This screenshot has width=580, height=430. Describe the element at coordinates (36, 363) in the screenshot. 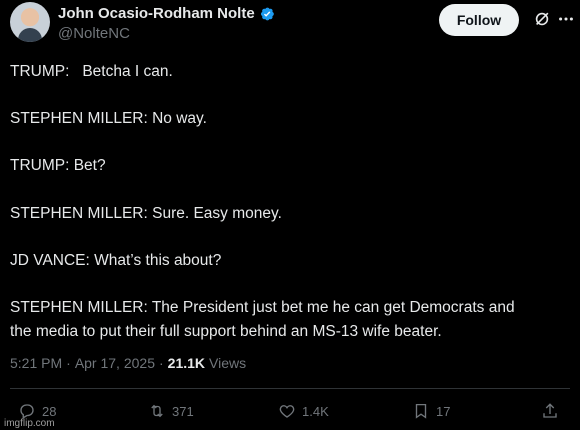

I see `tweet-time: 5:21 PM` at that location.